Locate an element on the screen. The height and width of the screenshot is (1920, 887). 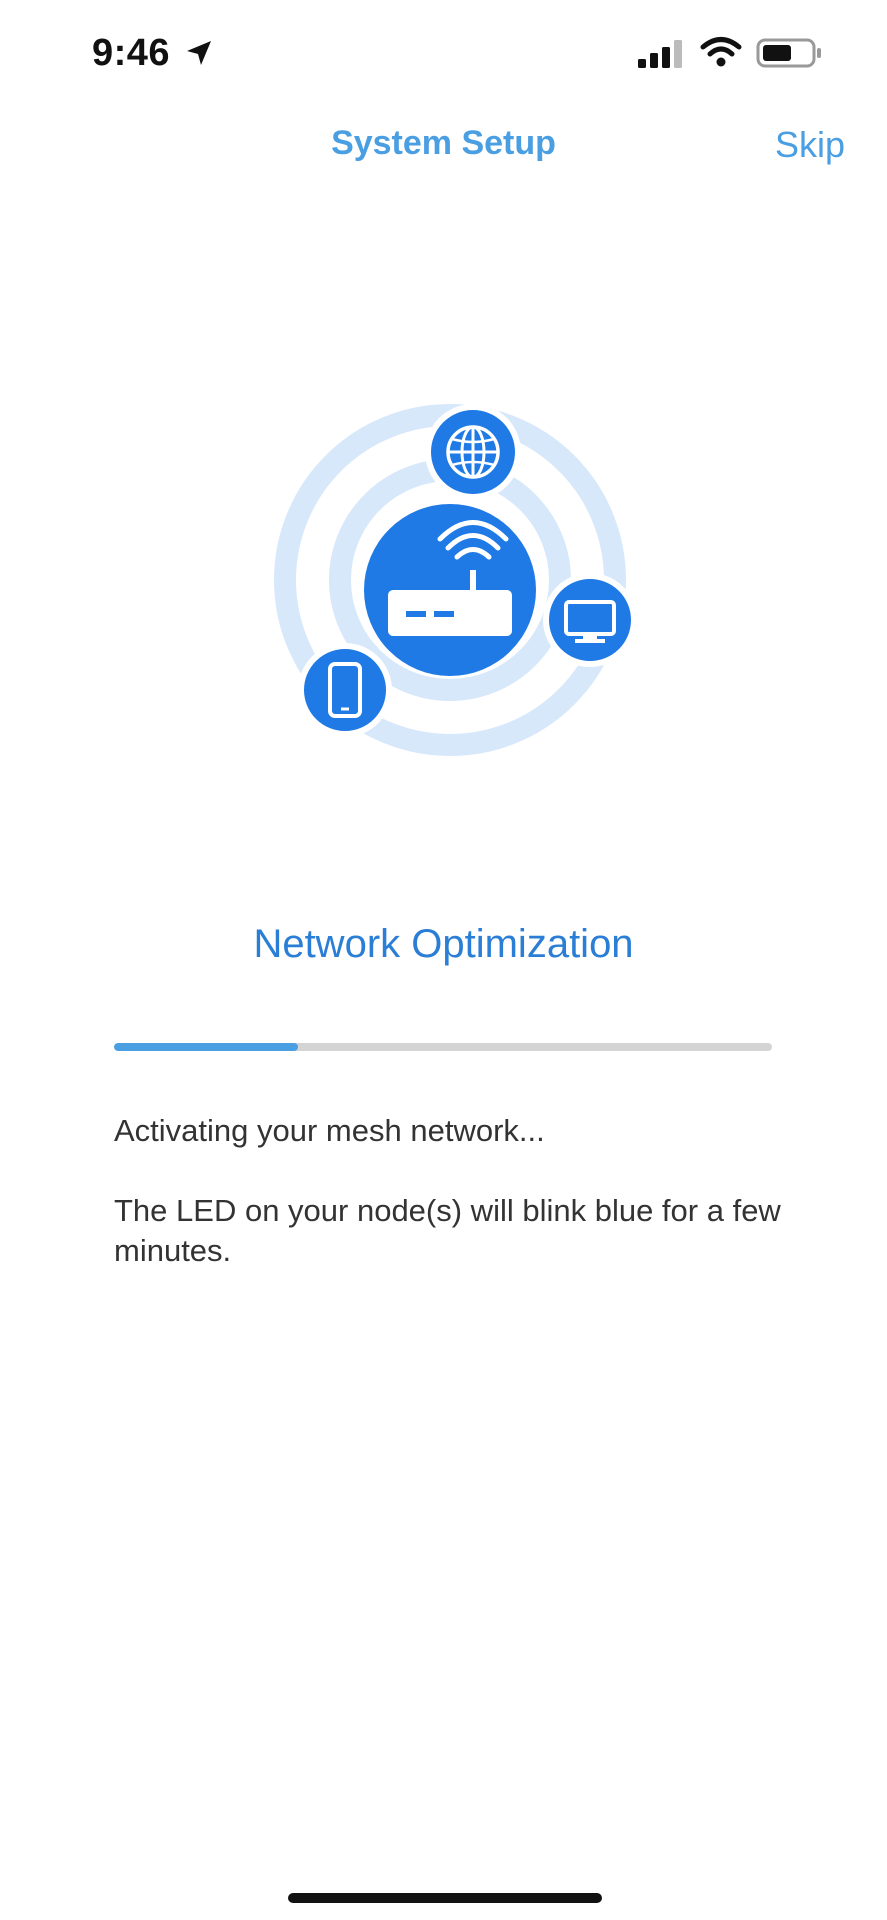
page-title: System Setup is located at coordinates (443, 143).